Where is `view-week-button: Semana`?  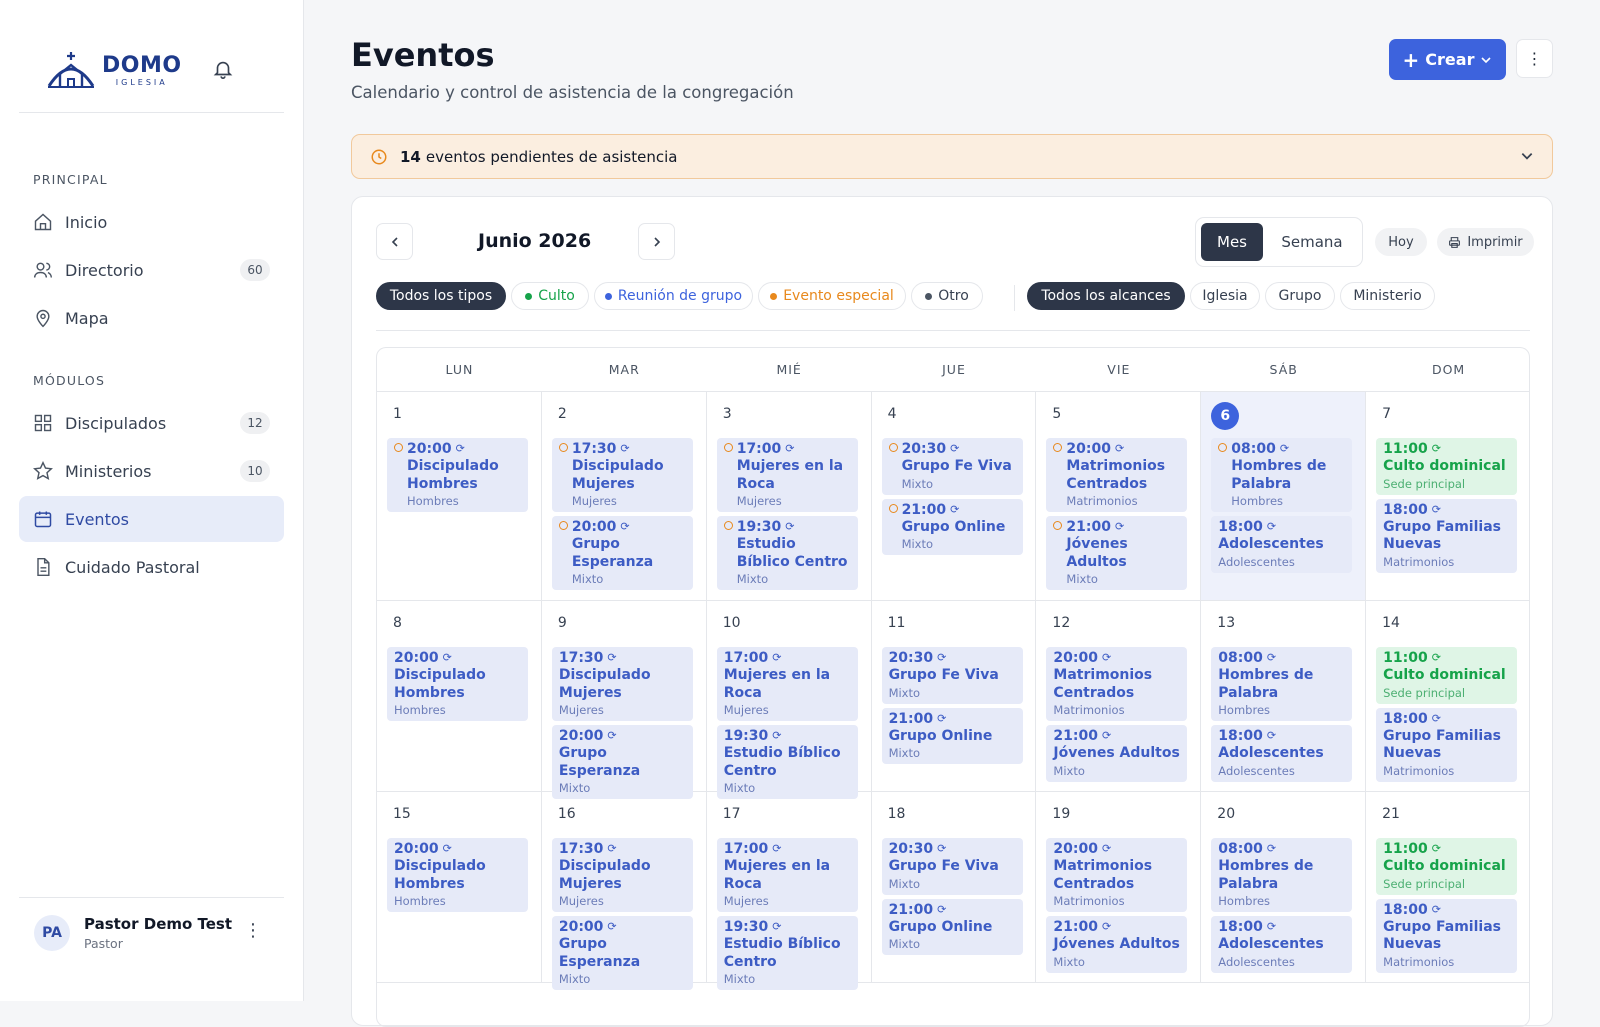
view-week-button: Semana is located at coordinates (1312, 242).